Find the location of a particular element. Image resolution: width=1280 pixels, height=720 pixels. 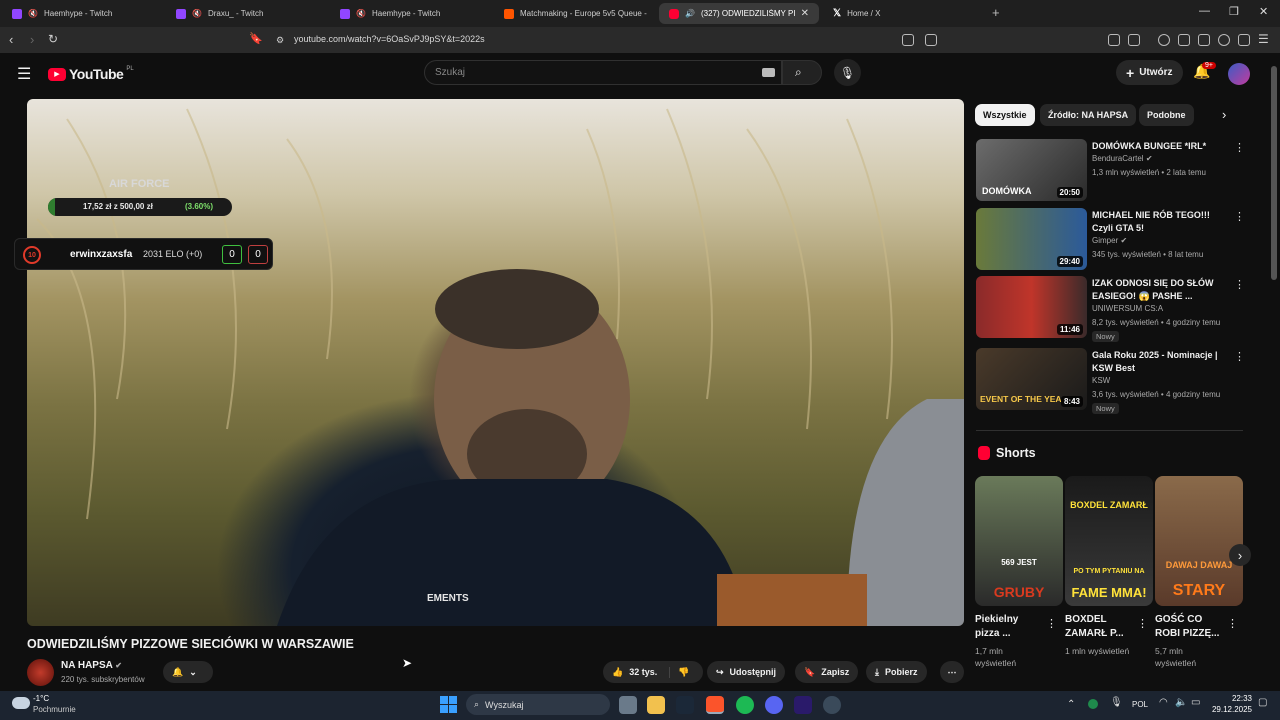

share-icon is located at coordinates (931, 40).